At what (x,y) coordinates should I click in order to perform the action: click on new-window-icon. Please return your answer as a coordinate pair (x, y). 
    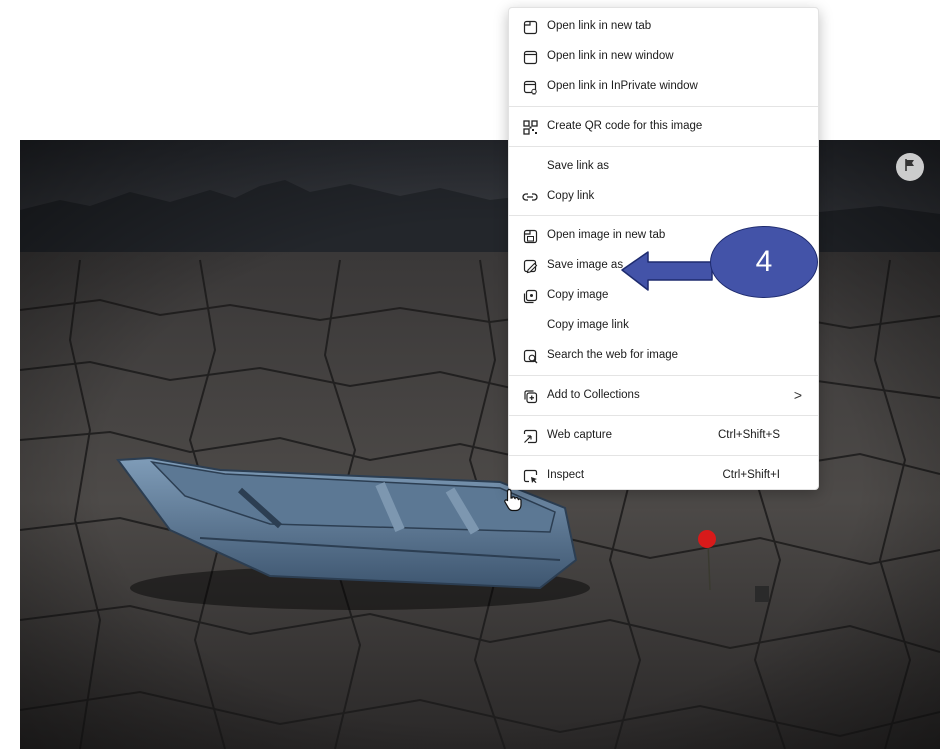
    Looking at the image, I should click on (530, 57).